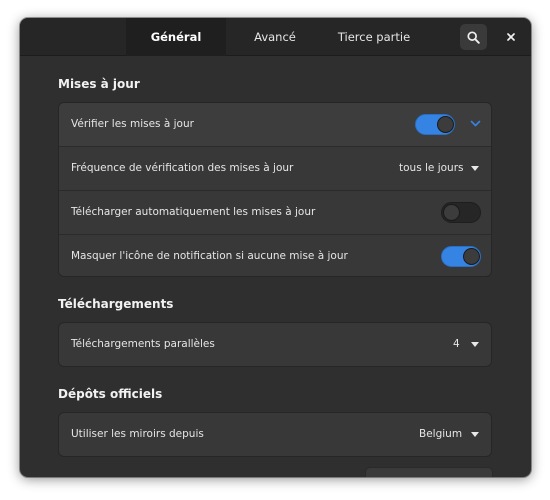 This screenshot has width=550, height=500. I want to click on tab-third-party: Tierce partie, so click(374, 37).